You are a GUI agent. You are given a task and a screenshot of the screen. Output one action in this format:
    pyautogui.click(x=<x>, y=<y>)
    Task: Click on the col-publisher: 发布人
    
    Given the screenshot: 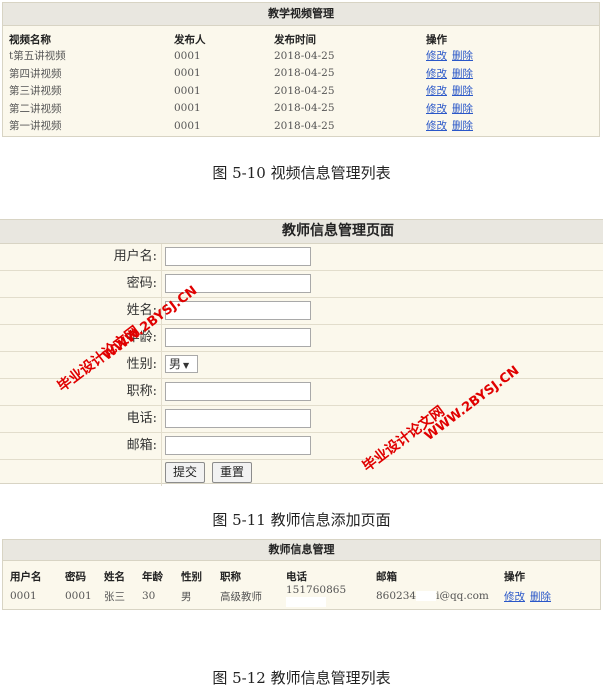 What is the action you would take?
    pyautogui.click(x=190, y=39)
    